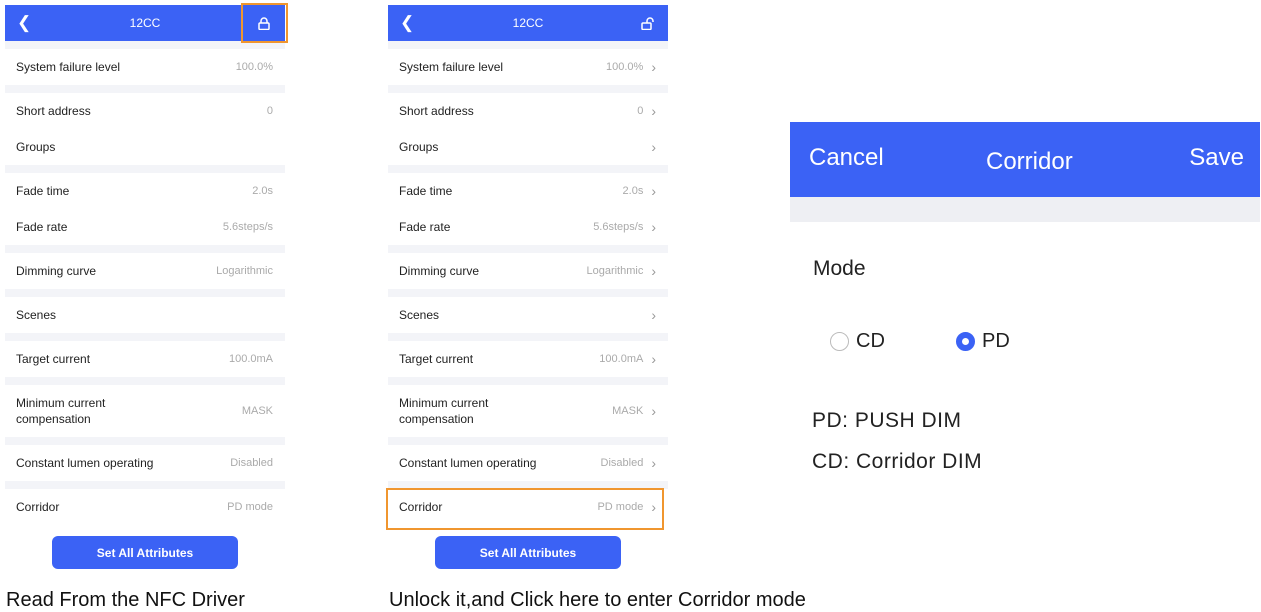 The width and height of the screenshot is (1261, 612). I want to click on setting-row-scenes: Scenes ›, so click(528, 315).